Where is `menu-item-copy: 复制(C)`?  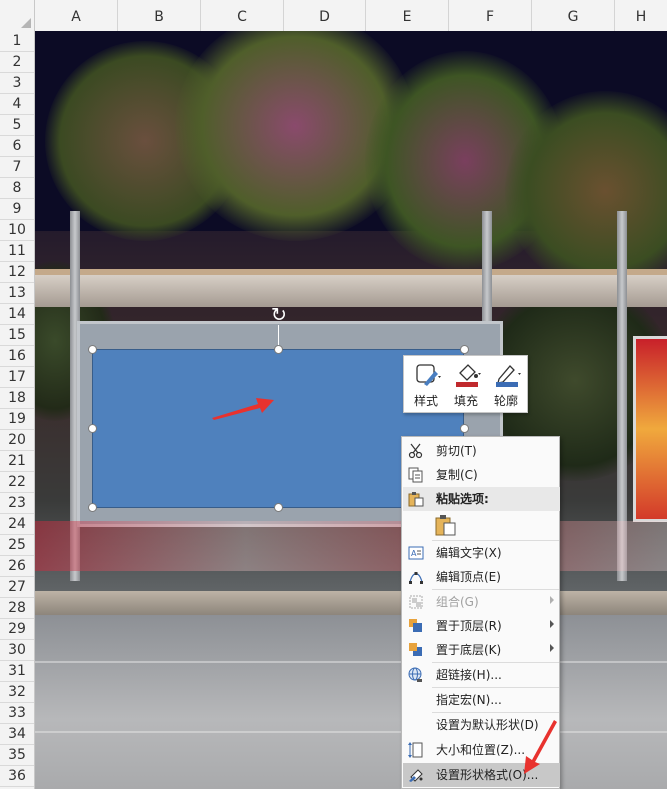 menu-item-copy: 复制(C) is located at coordinates (481, 475).